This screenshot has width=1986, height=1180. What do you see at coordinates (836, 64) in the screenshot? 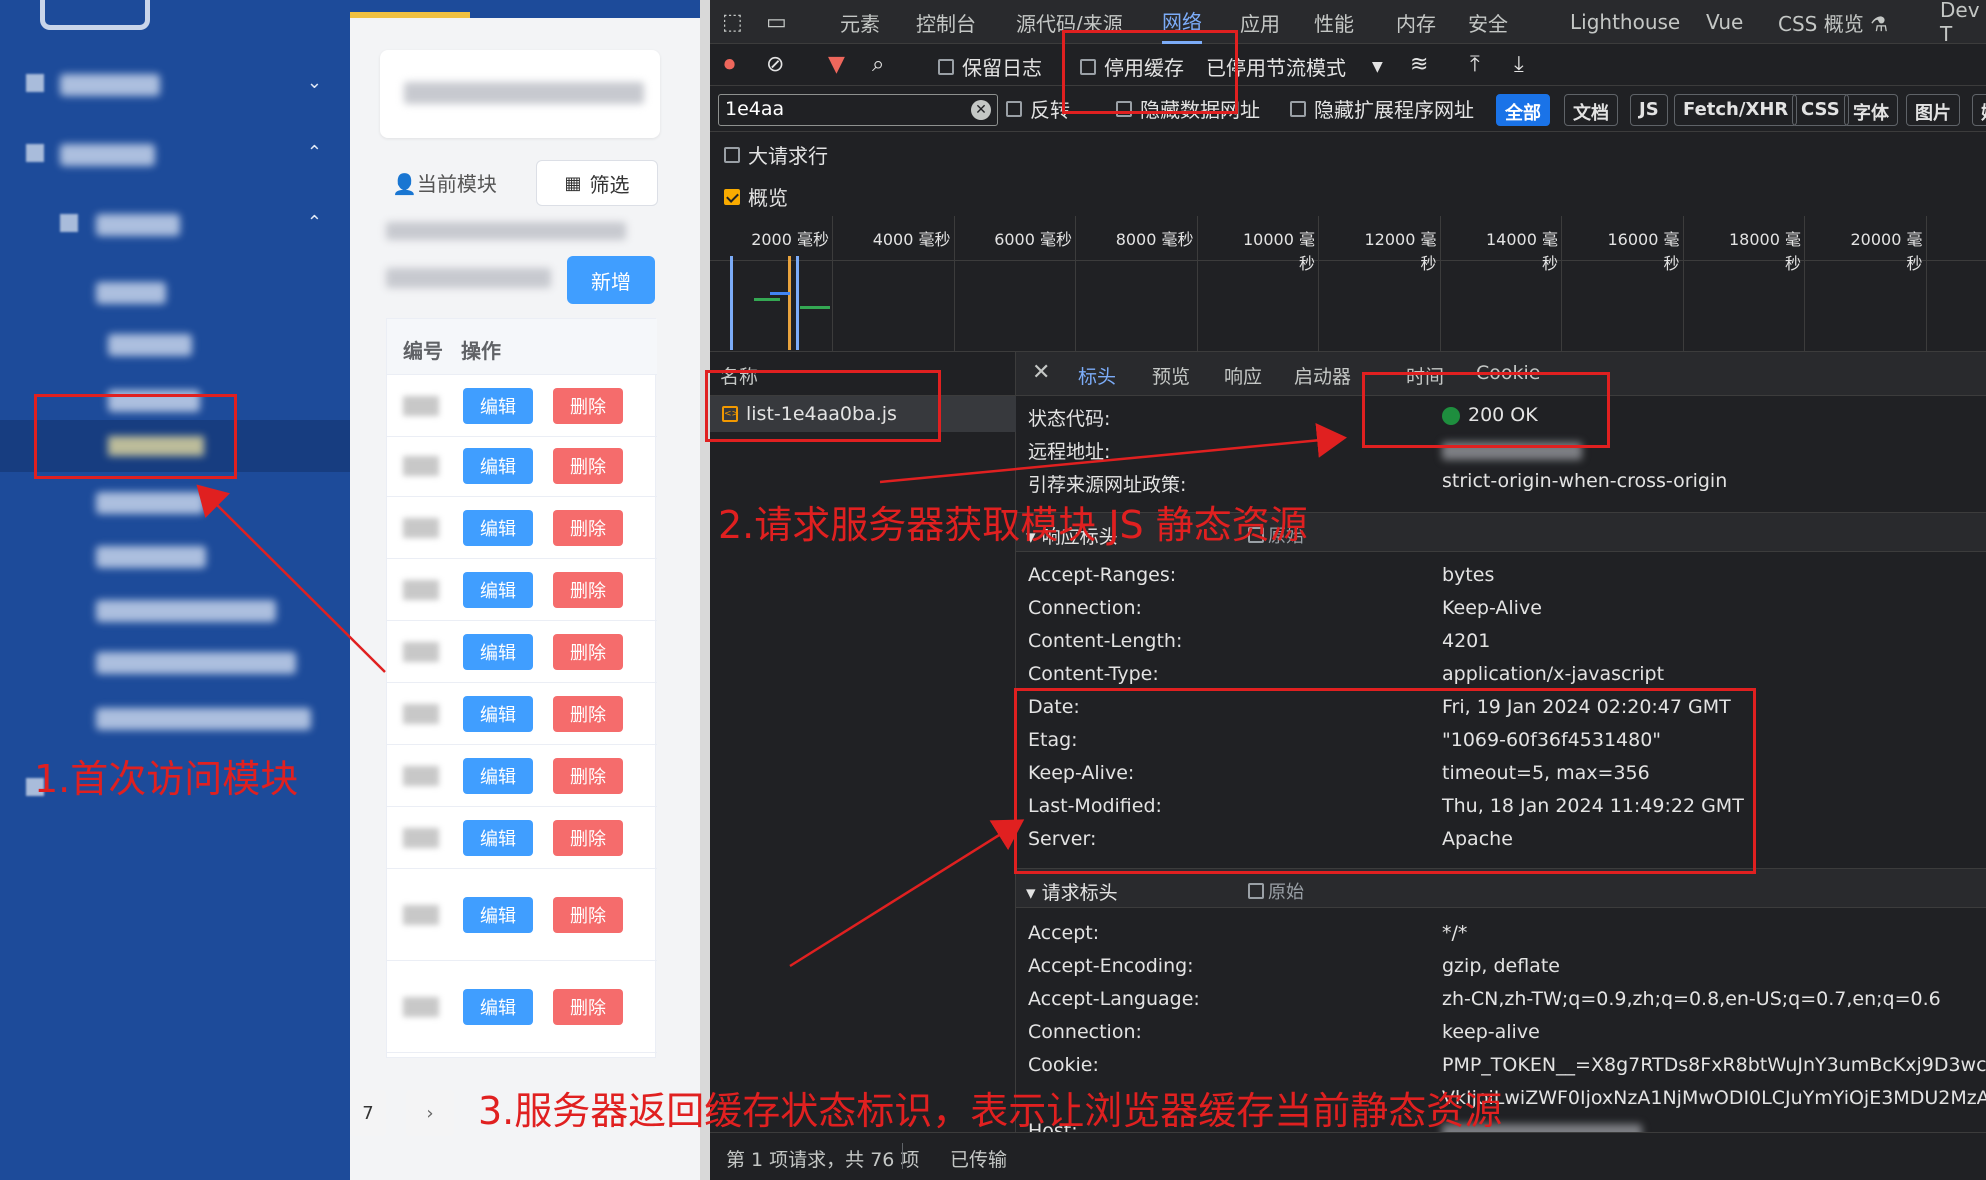
I see `filter-icon: ▼` at bounding box center [836, 64].